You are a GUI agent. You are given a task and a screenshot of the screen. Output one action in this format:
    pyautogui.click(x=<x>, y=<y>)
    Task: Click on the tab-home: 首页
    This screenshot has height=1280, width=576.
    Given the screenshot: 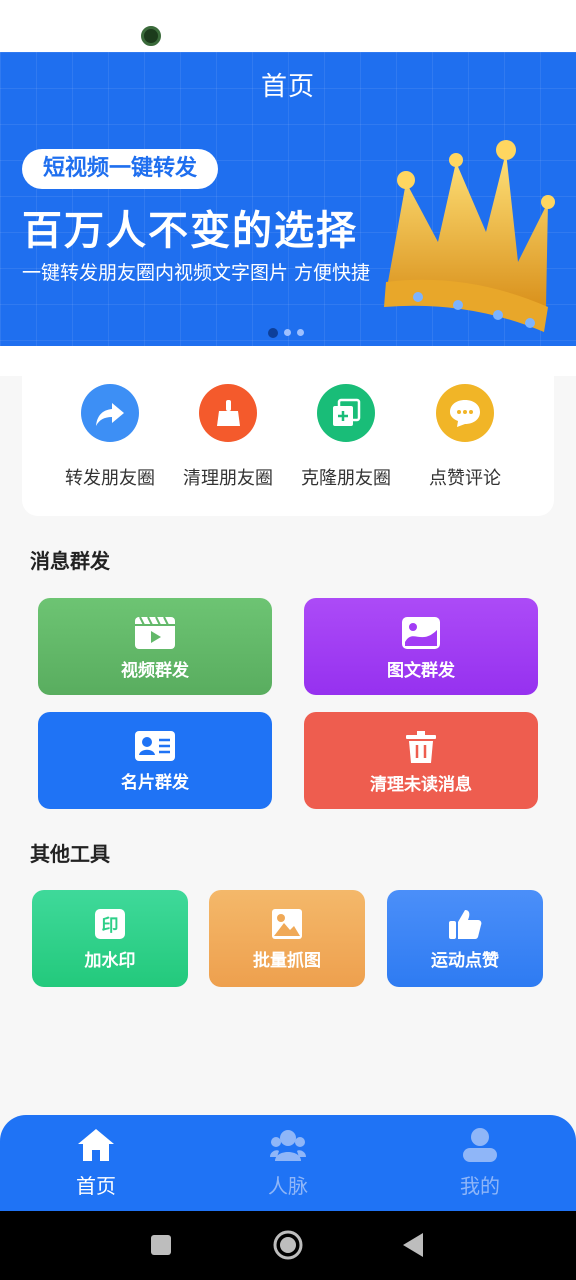 What is the action you would take?
    pyautogui.click(x=96, y=1163)
    